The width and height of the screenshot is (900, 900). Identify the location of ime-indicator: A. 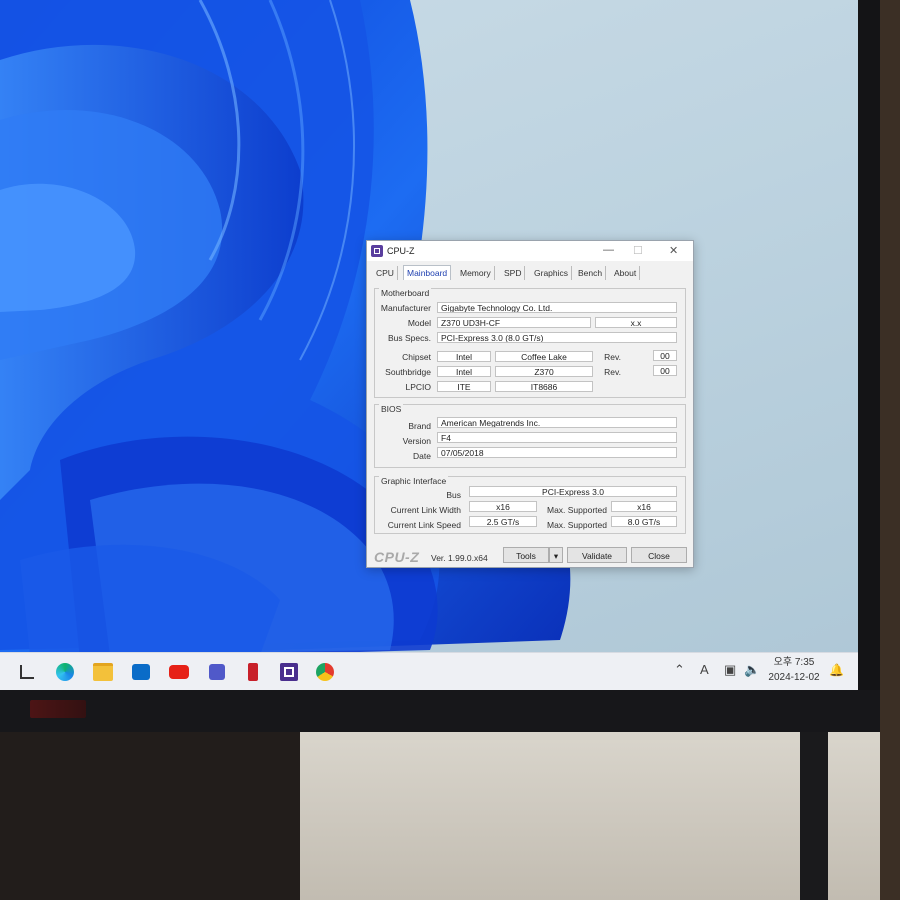
(704, 669).